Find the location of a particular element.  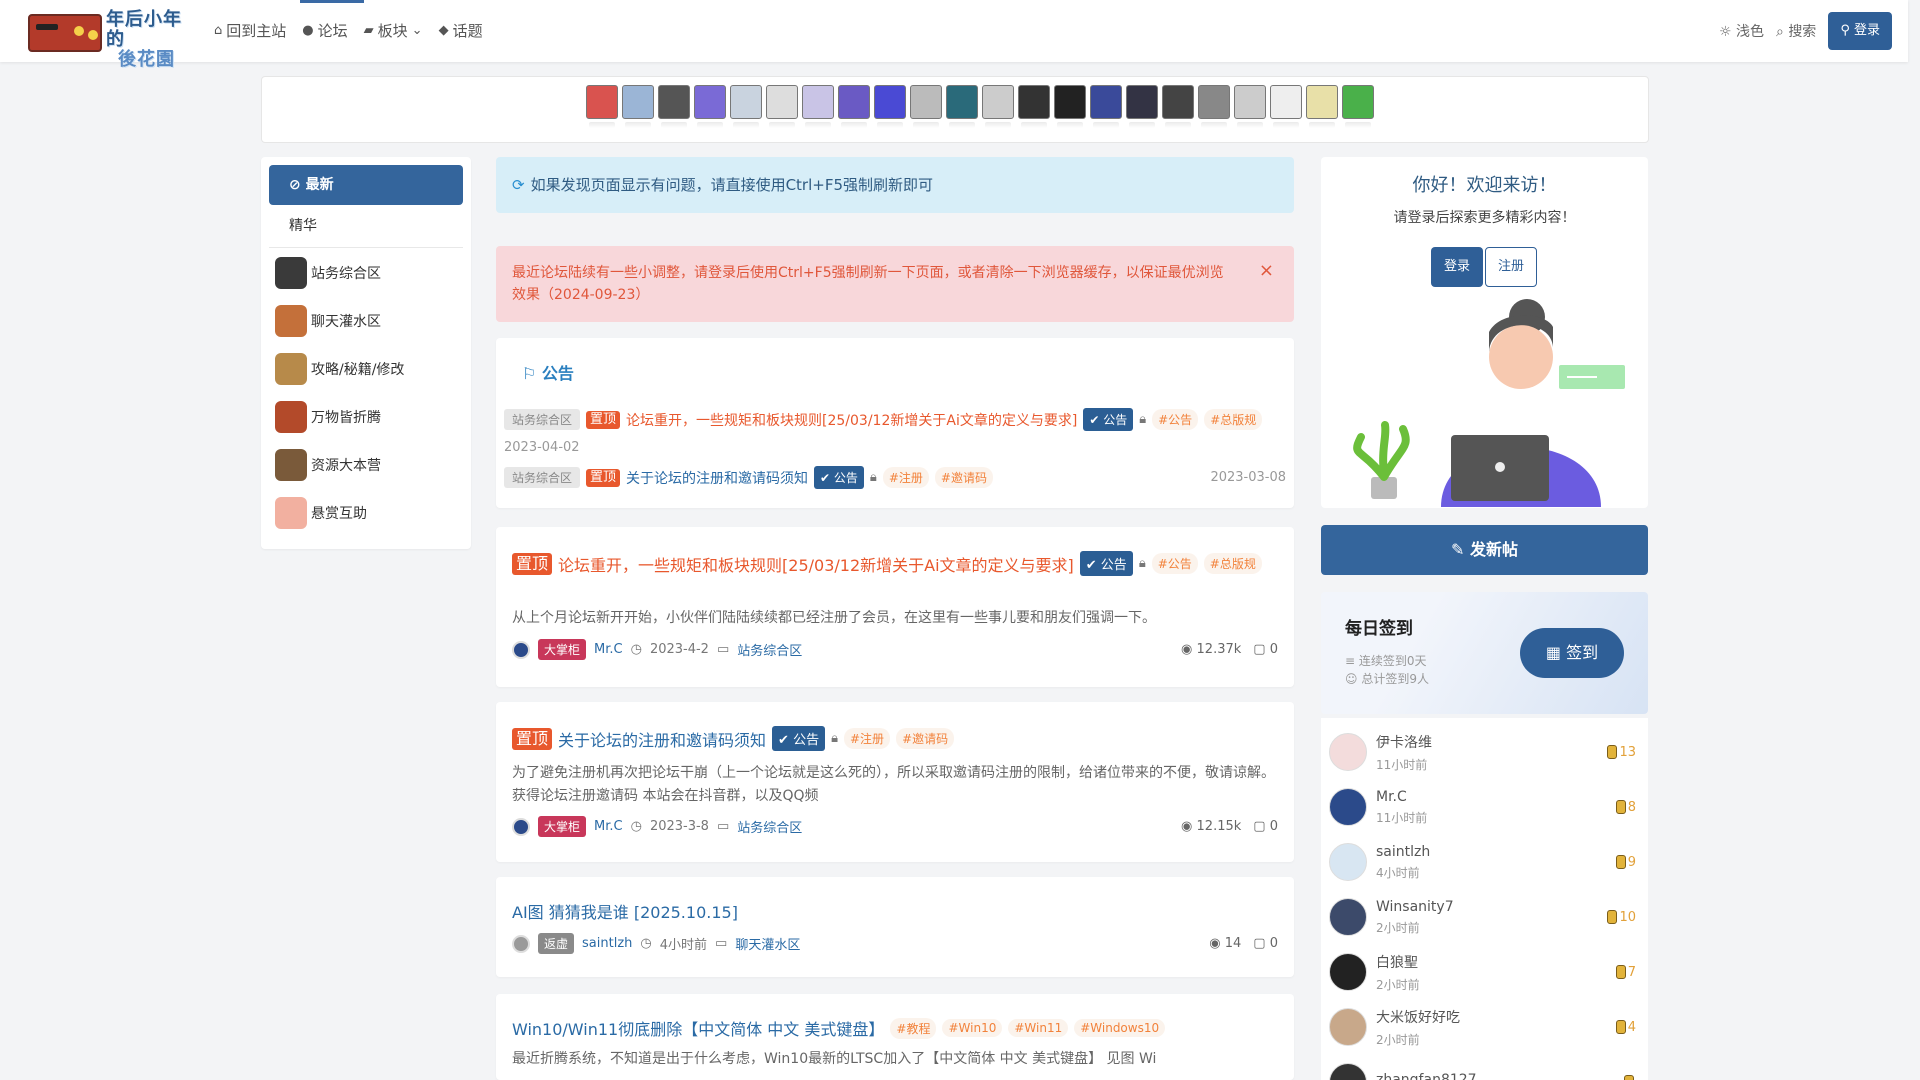

nav-home: ⌂ 回到主站 is located at coordinates (250, 30).